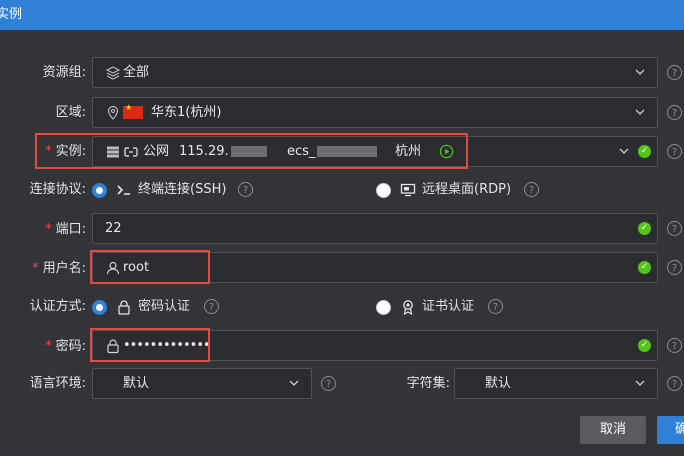 This screenshot has height=456, width=684. What do you see at coordinates (65, 346) in the screenshot?
I see `password-label: * 密码:` at bounding box center [65, 346].